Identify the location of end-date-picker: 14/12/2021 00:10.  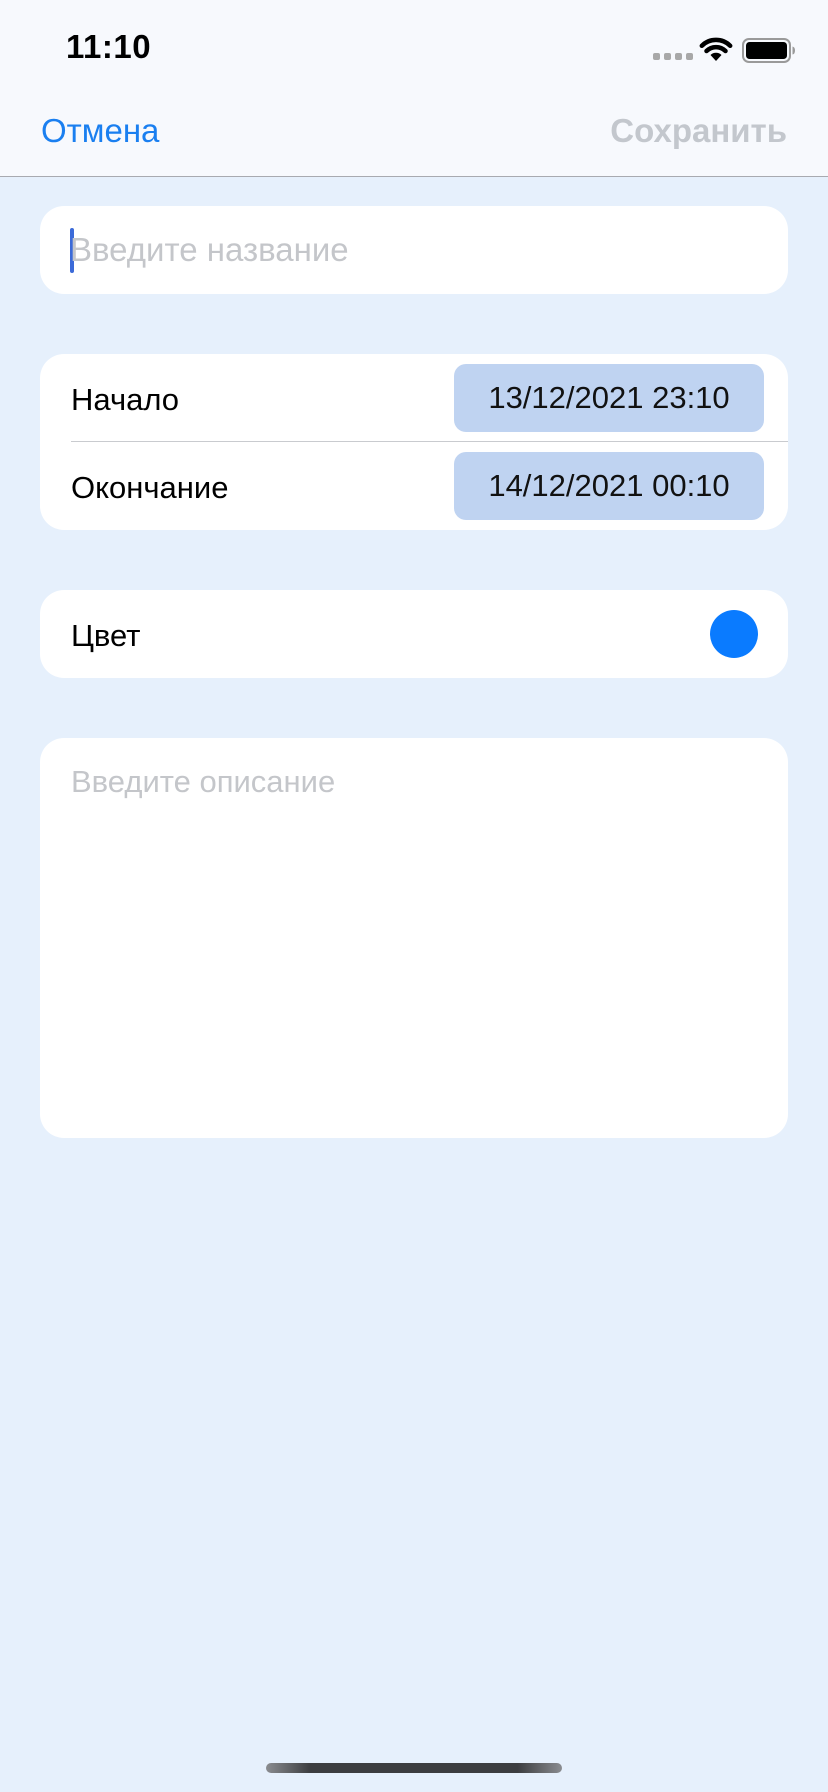
(609, 486).